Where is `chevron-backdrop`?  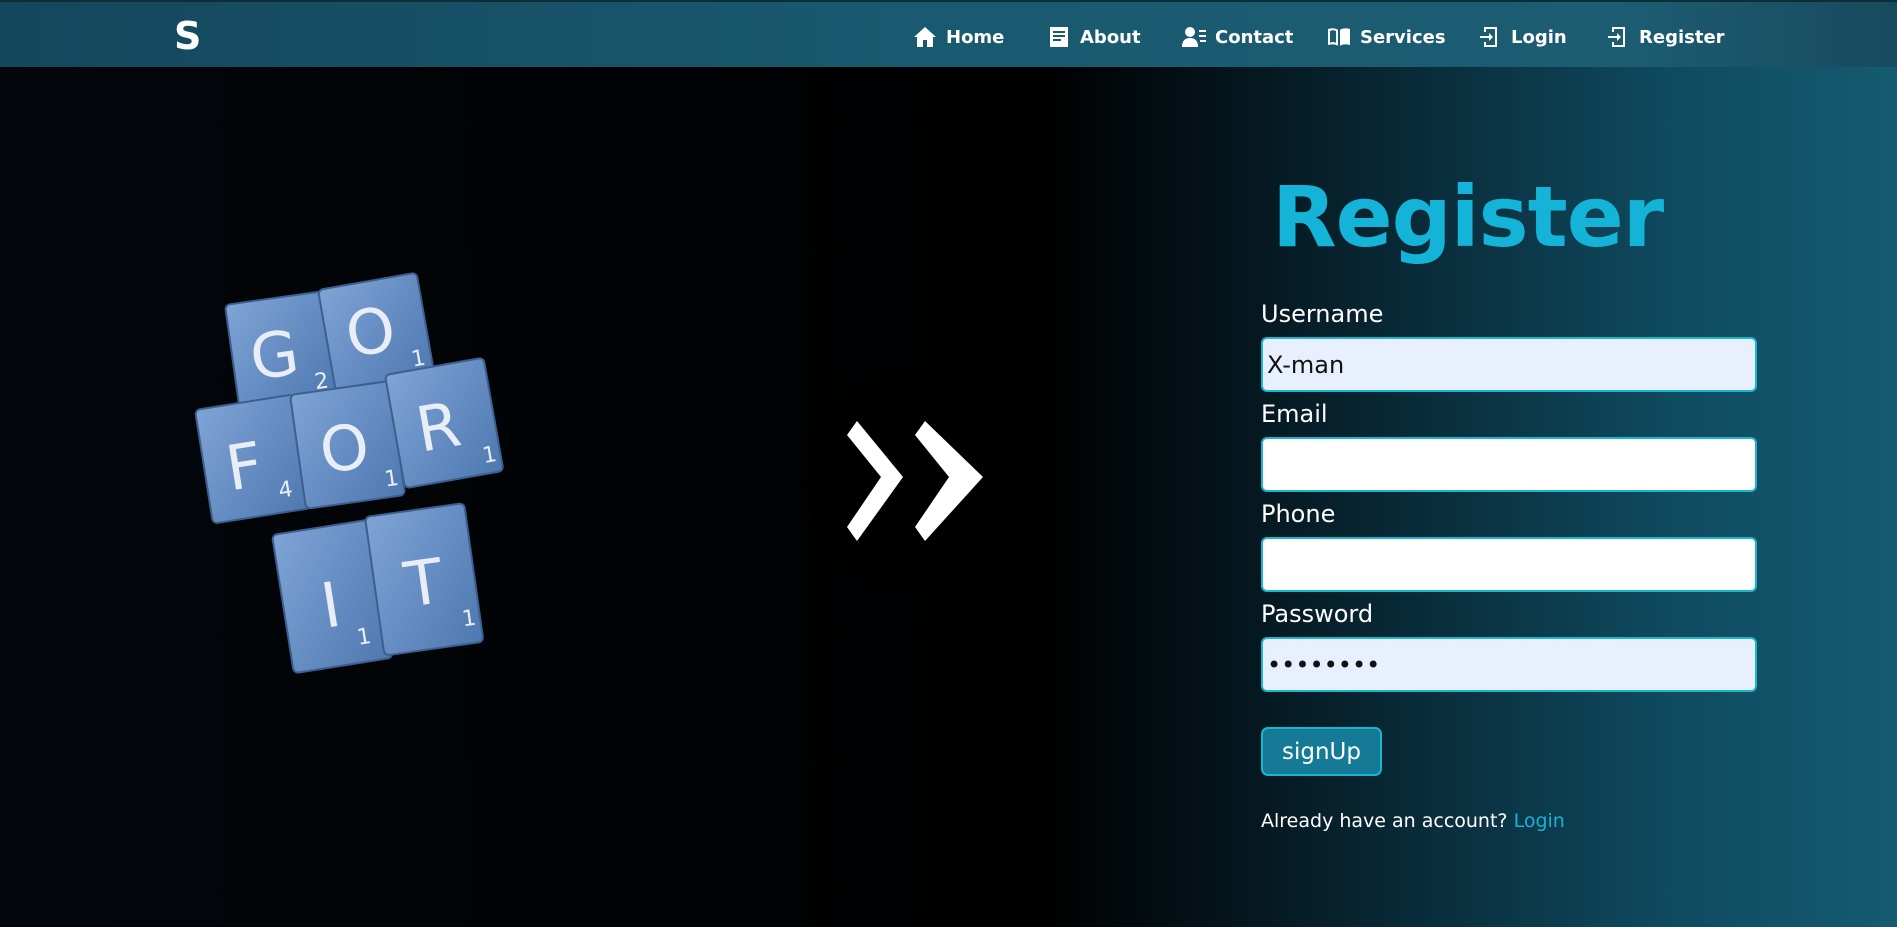
chevron-backdrop is located at coordinates (912, 482).